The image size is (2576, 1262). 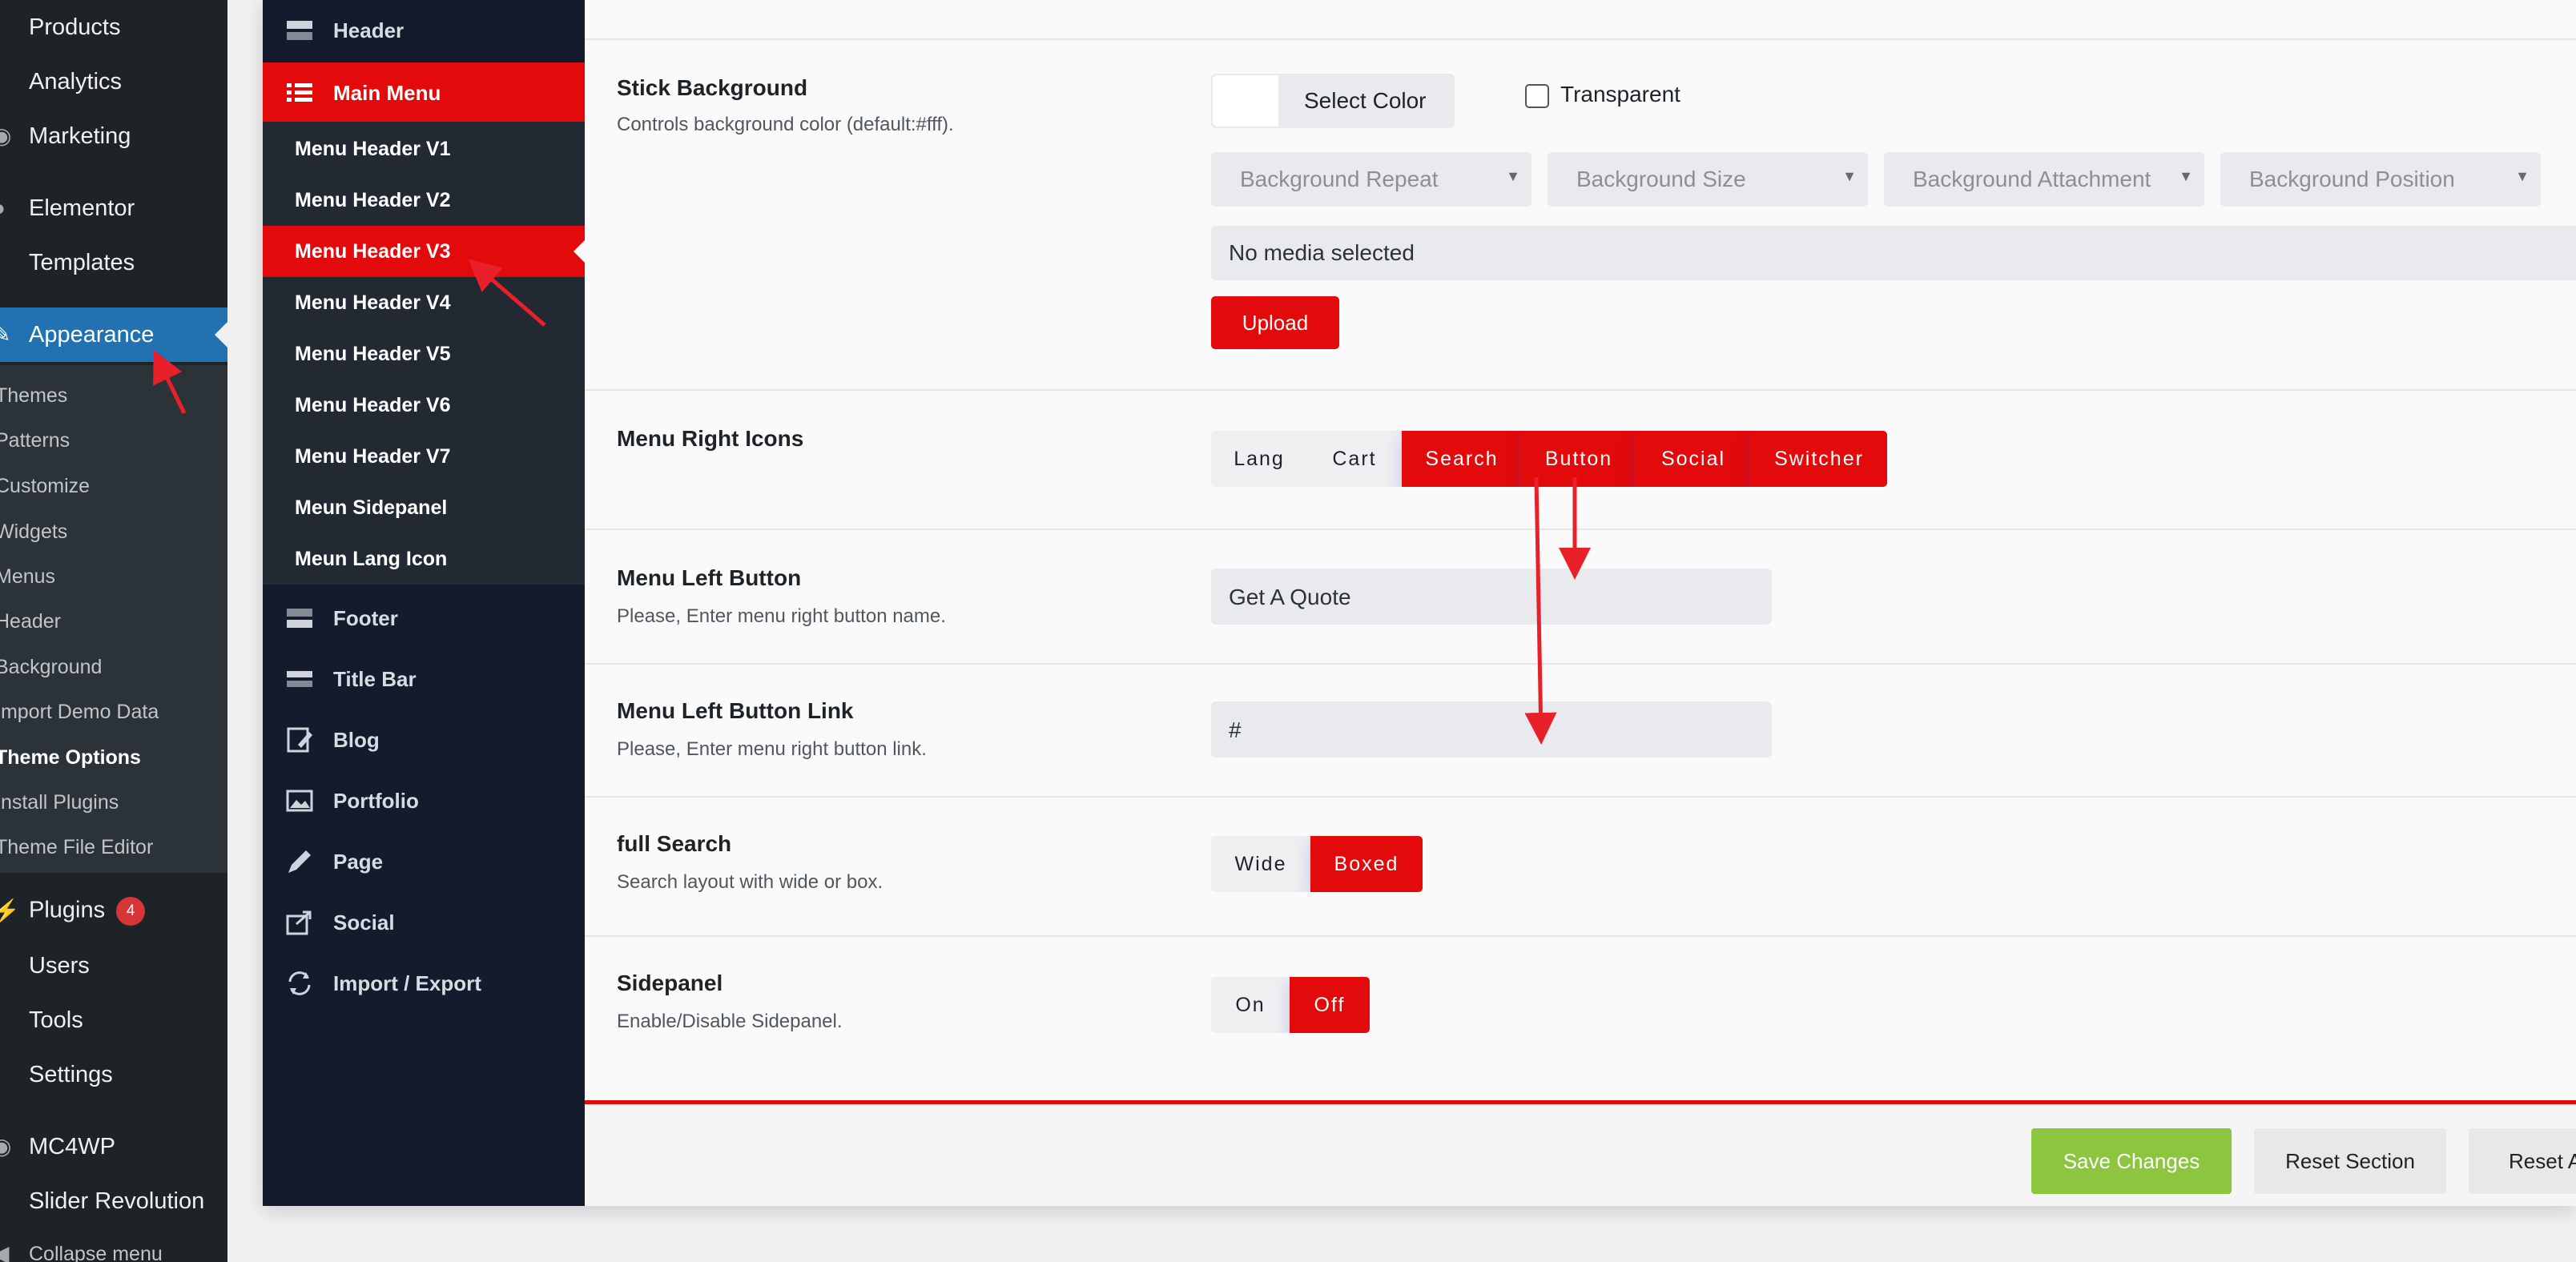 I want to click on nav-menu-header-v6: Menu Header V6, so click(x=424, y=405).